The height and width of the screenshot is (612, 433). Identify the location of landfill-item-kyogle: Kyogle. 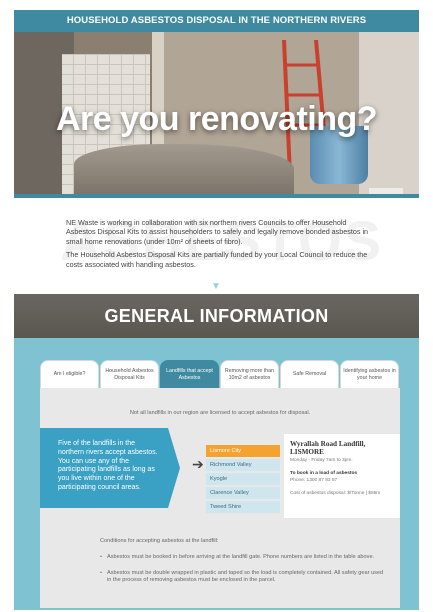
(243, 479).